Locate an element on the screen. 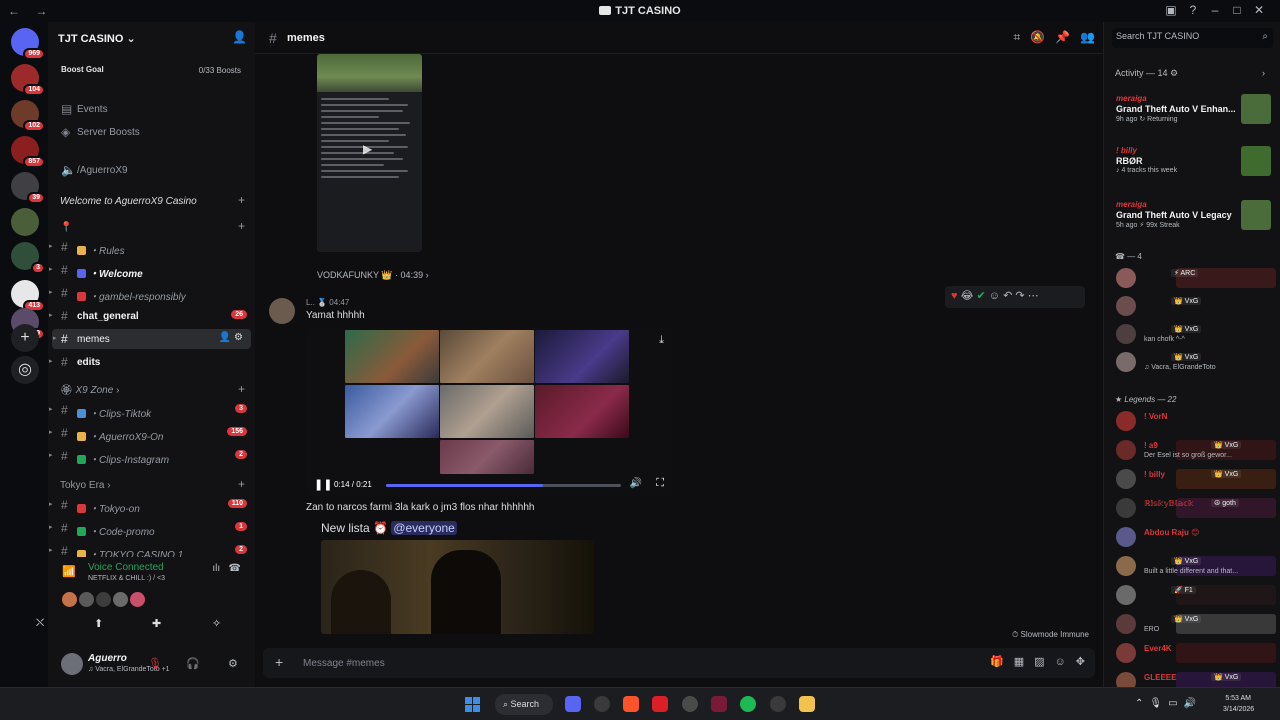 The height and width of the screenshot is (720, 1280). channel-1: ▸ # ・Tokyo-on 110 is located at coordinates (151, 505).